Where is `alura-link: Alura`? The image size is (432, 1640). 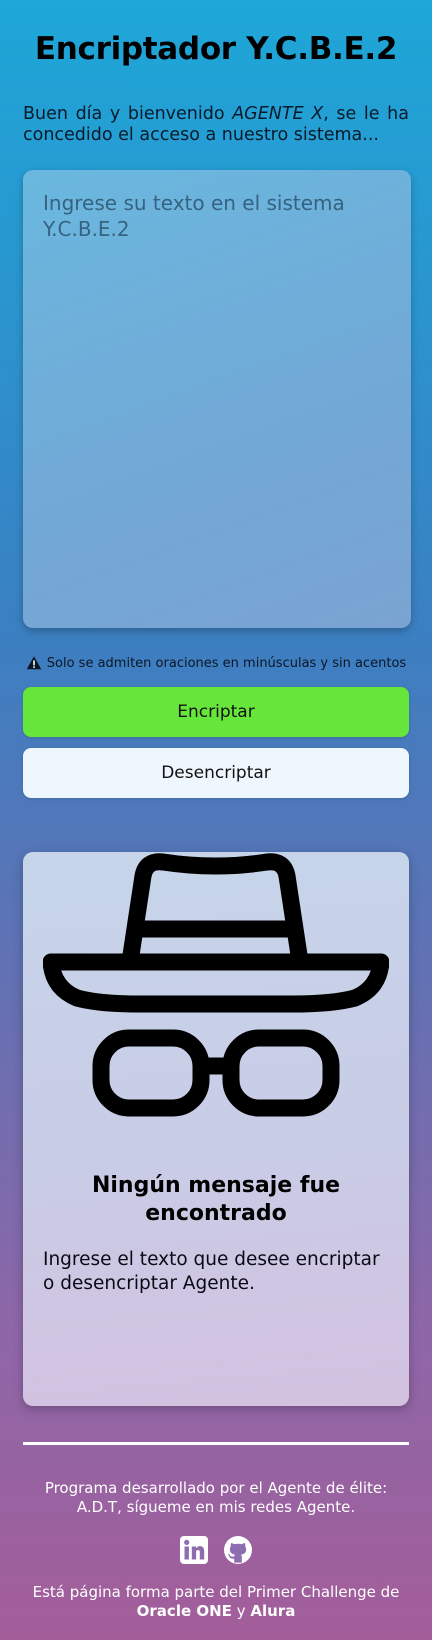 alura-link: Alura is located at coordinates (273, 1611).